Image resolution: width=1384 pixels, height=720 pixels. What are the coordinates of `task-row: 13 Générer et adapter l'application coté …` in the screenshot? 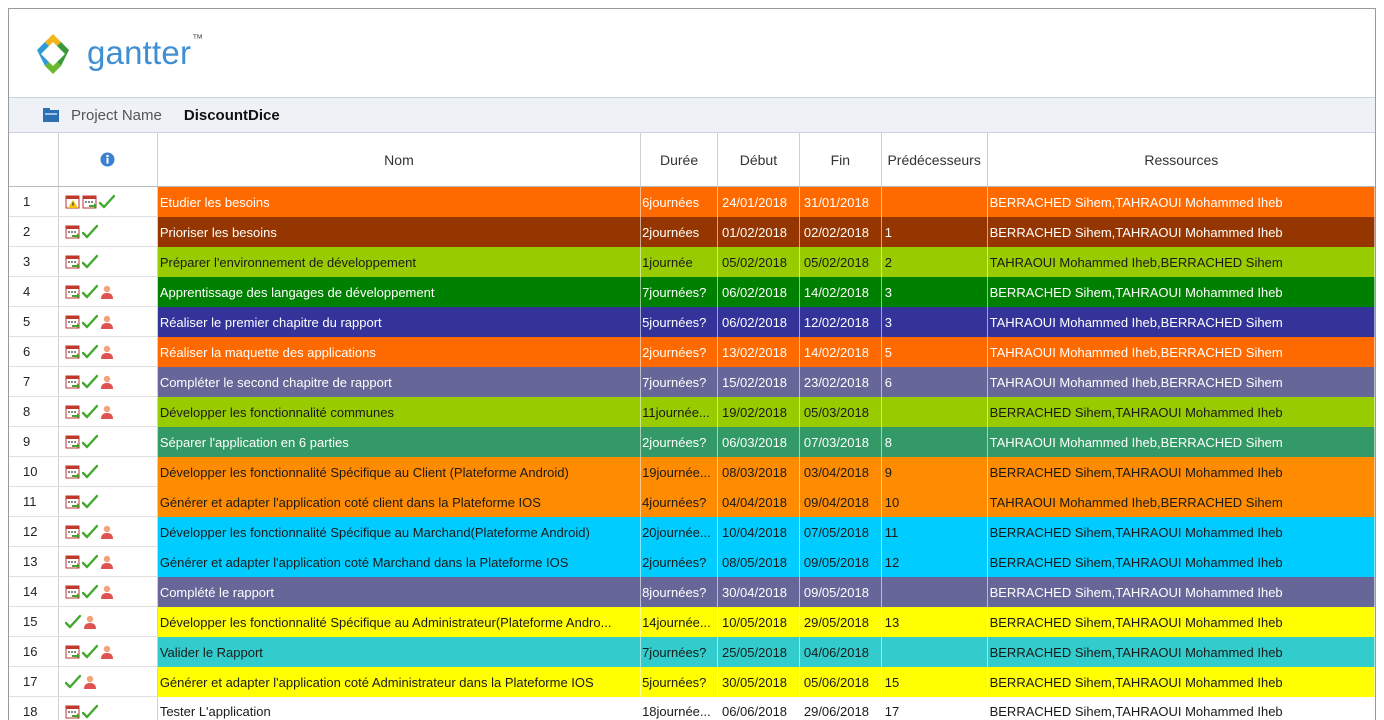 It's located at (692, 562).